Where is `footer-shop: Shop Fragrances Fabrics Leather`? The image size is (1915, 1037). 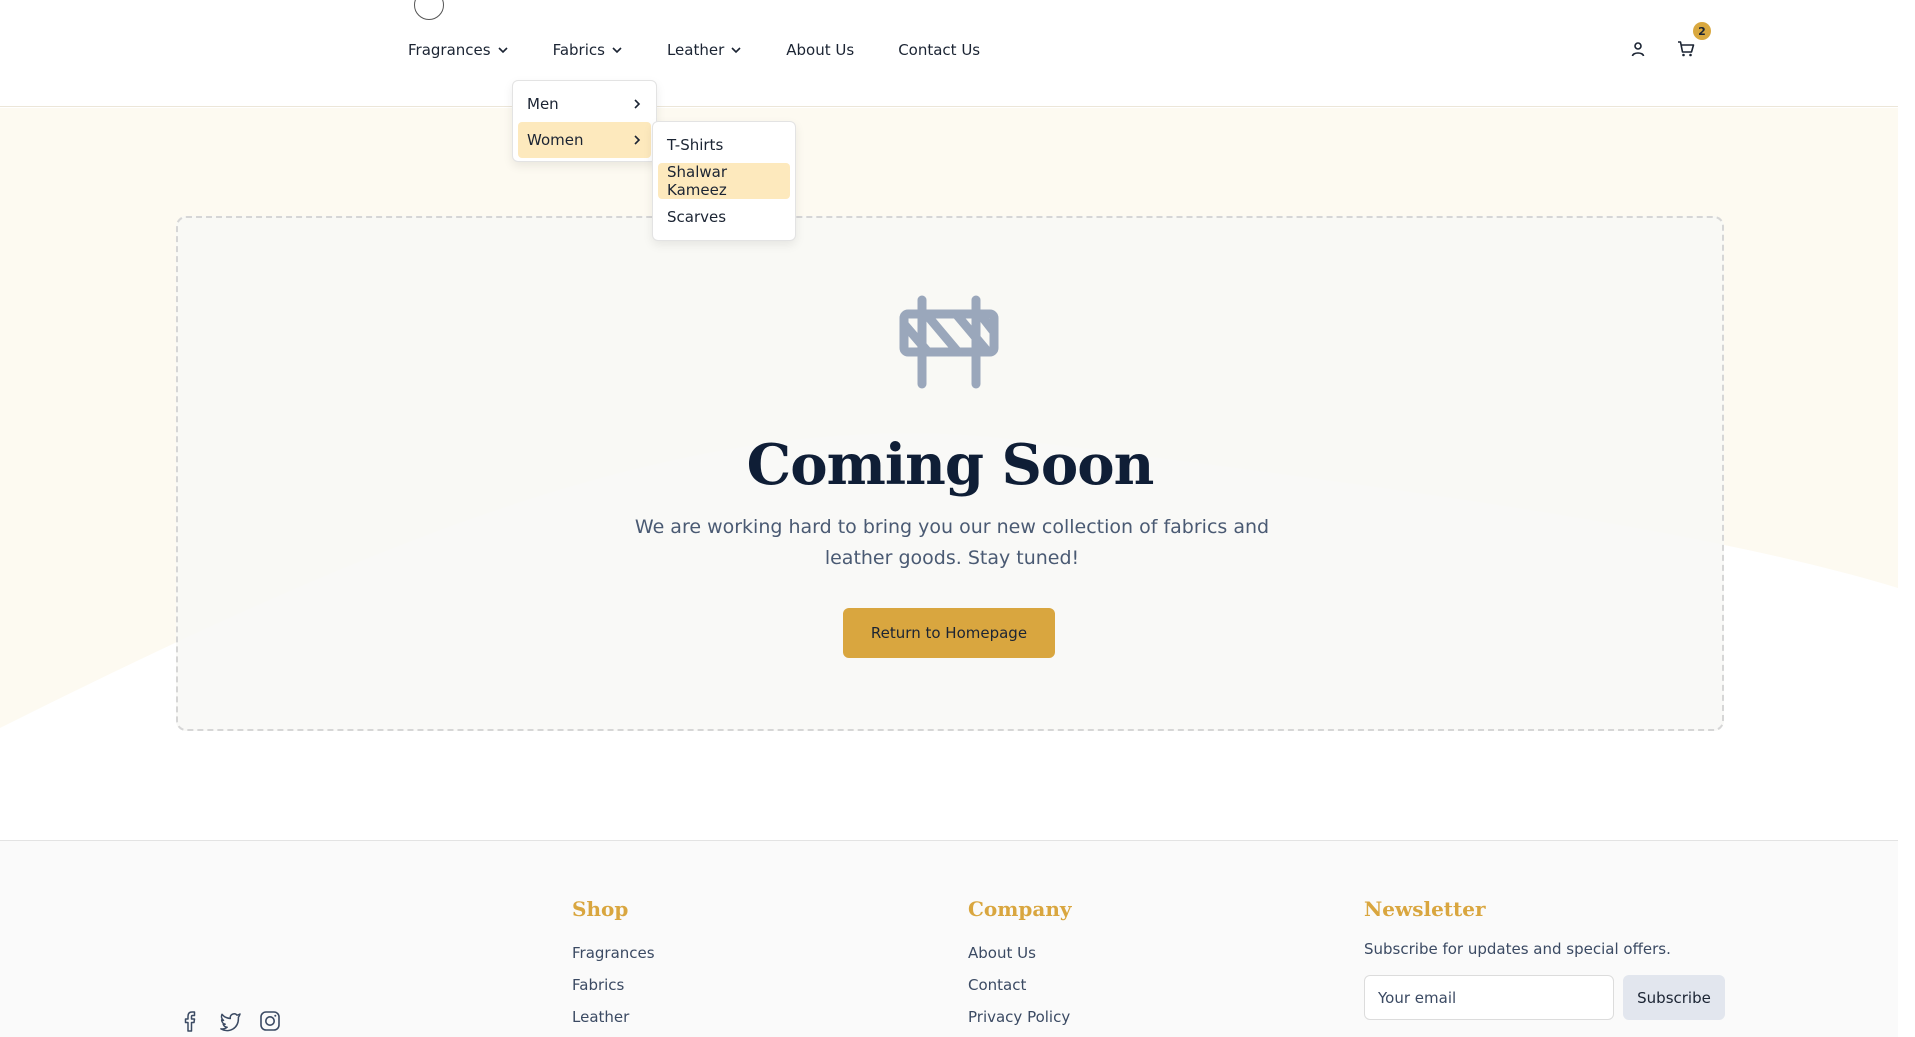
footer-shop: Shop Fragrances Fabrics Leather is located at coordinates (613, 965).